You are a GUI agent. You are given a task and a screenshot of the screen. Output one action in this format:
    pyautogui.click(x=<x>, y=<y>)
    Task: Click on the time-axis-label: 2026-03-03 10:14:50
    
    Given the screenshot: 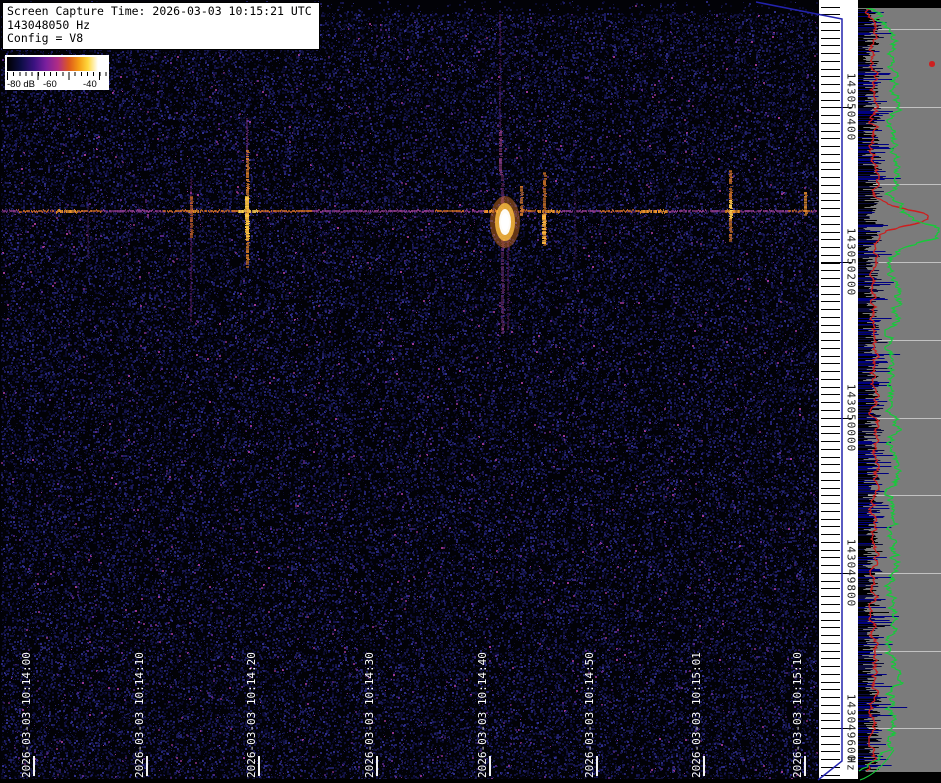 What is the action you would take?
    pyautogui.click(x=589, y=715)
    